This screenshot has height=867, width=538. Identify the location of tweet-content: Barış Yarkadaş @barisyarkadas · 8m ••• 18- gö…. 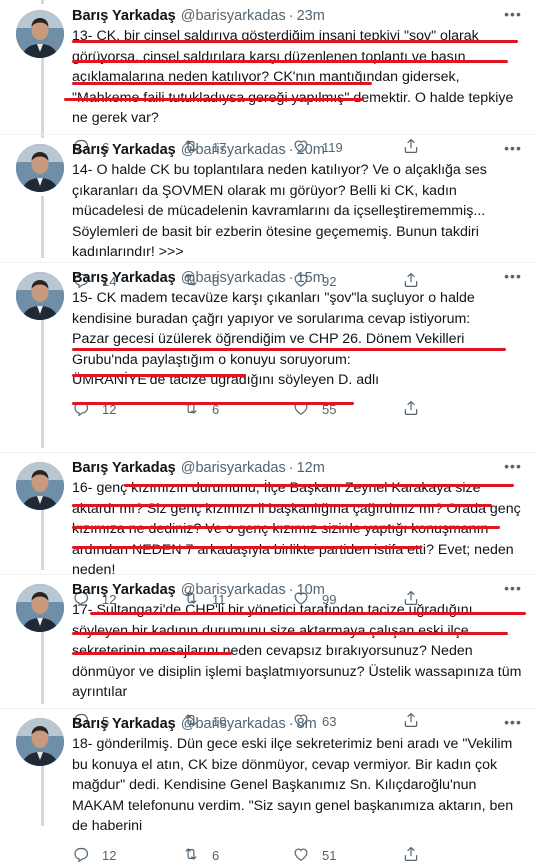
(299, 790).